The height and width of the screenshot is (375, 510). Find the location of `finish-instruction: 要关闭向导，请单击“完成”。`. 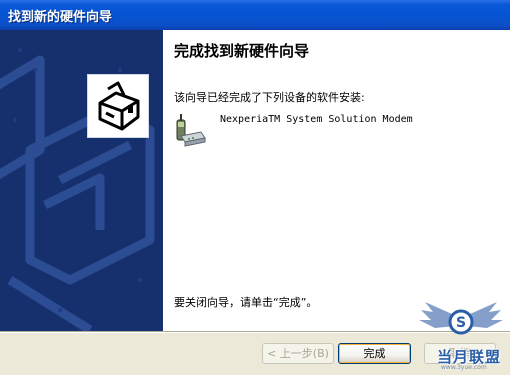

finish-instruction: 要关闭向导，请单击“完成”。 is located at coordinates (246, 302).